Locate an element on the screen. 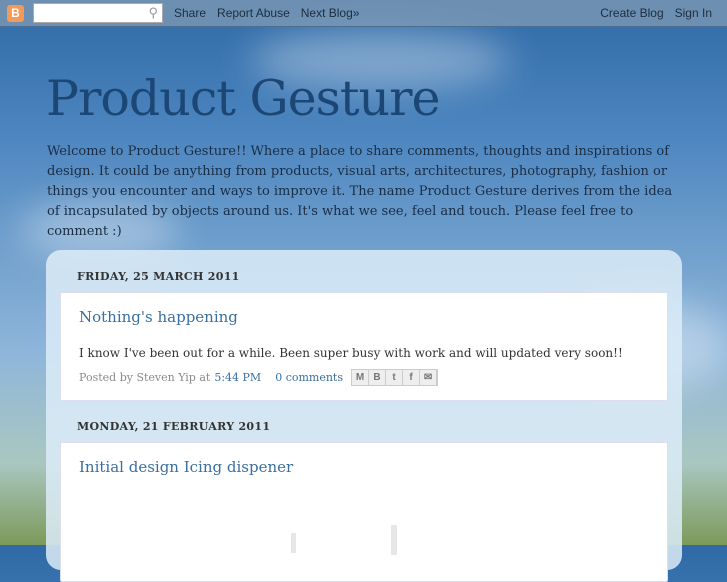 The height and width of the screenshot is (582, 727). post-title: Initial design Icing dispener is located at coordinates (186, 467).